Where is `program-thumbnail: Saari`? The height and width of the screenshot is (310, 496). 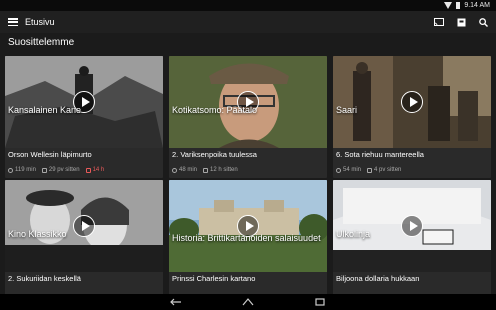 program-thumbnail: Saari is located at coordinates (412, 102).